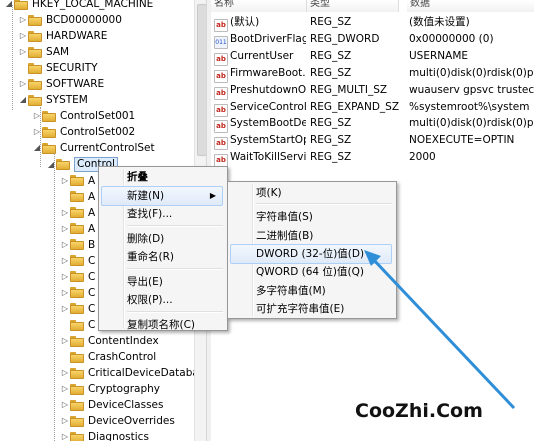 The image size is (534, 441). Describe the element at coordinates (419, 411) in the screenshot. I see `watermark: CooZhi.Com` at that location.